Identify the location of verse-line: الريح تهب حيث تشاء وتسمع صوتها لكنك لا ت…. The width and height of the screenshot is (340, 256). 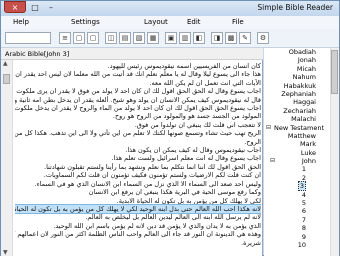
(138, 133).